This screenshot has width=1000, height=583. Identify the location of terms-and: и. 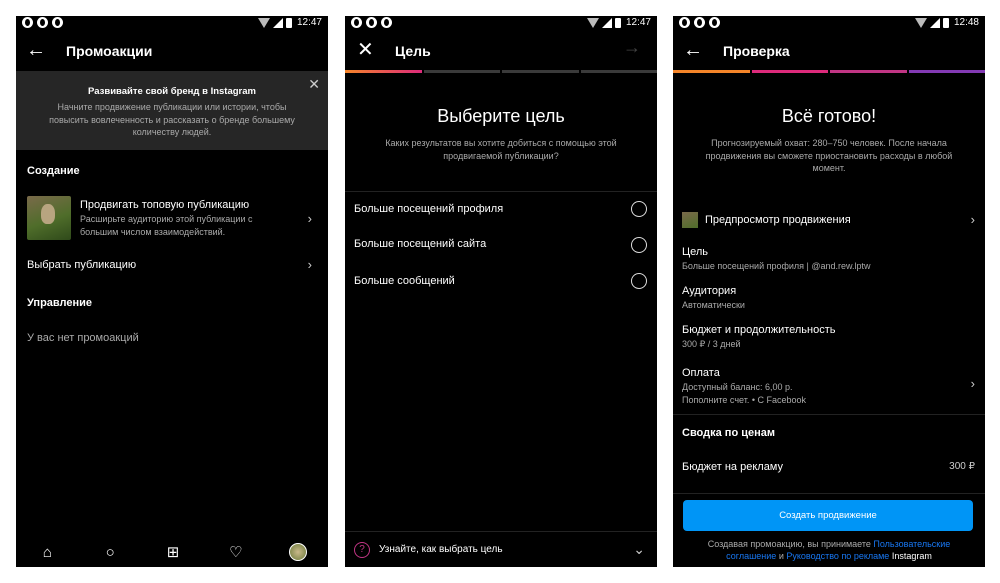
(781, 556).